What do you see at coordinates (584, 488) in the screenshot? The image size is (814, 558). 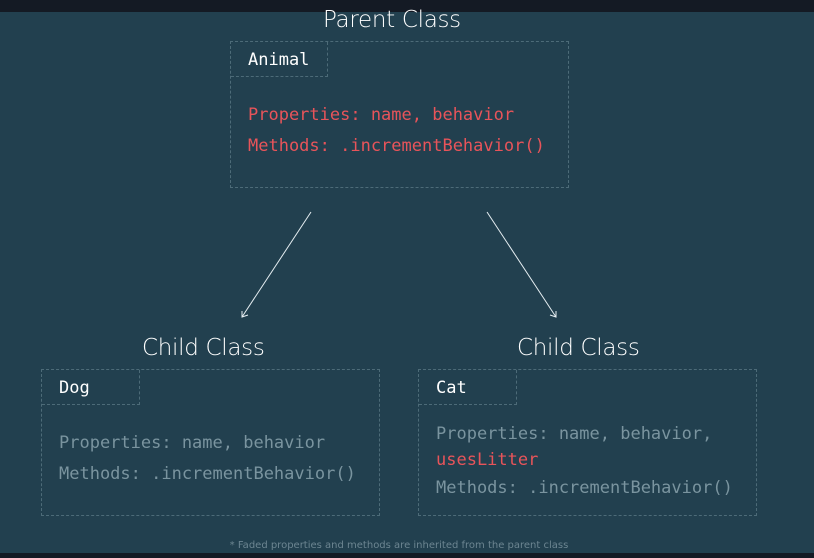 I see `cat-methods: Methods: .incrementBehavior()` at bounding box center [584, 488].